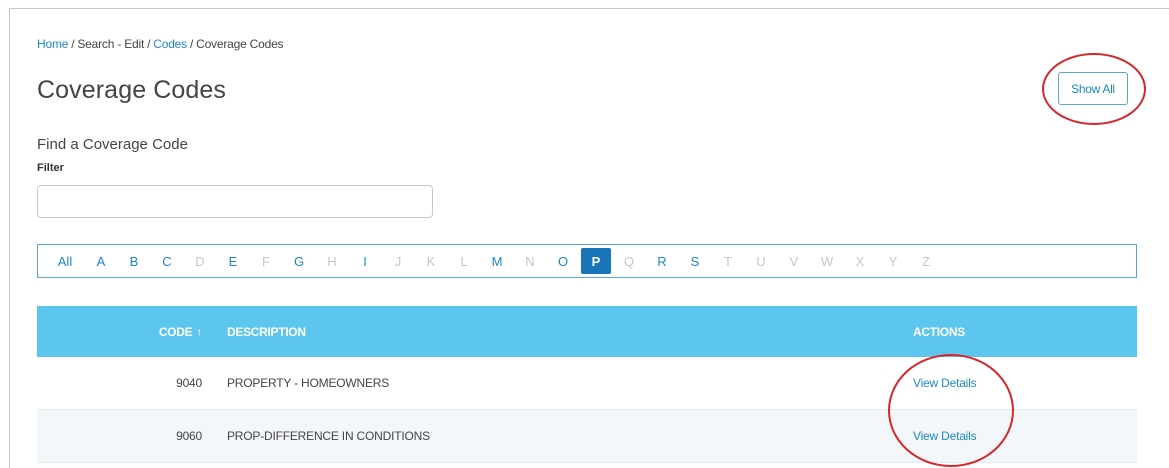  What do you see at coordinates (951, 410) in the screenshot?
I see `annotation-circle-view-details` at bounding box center [951, 410].